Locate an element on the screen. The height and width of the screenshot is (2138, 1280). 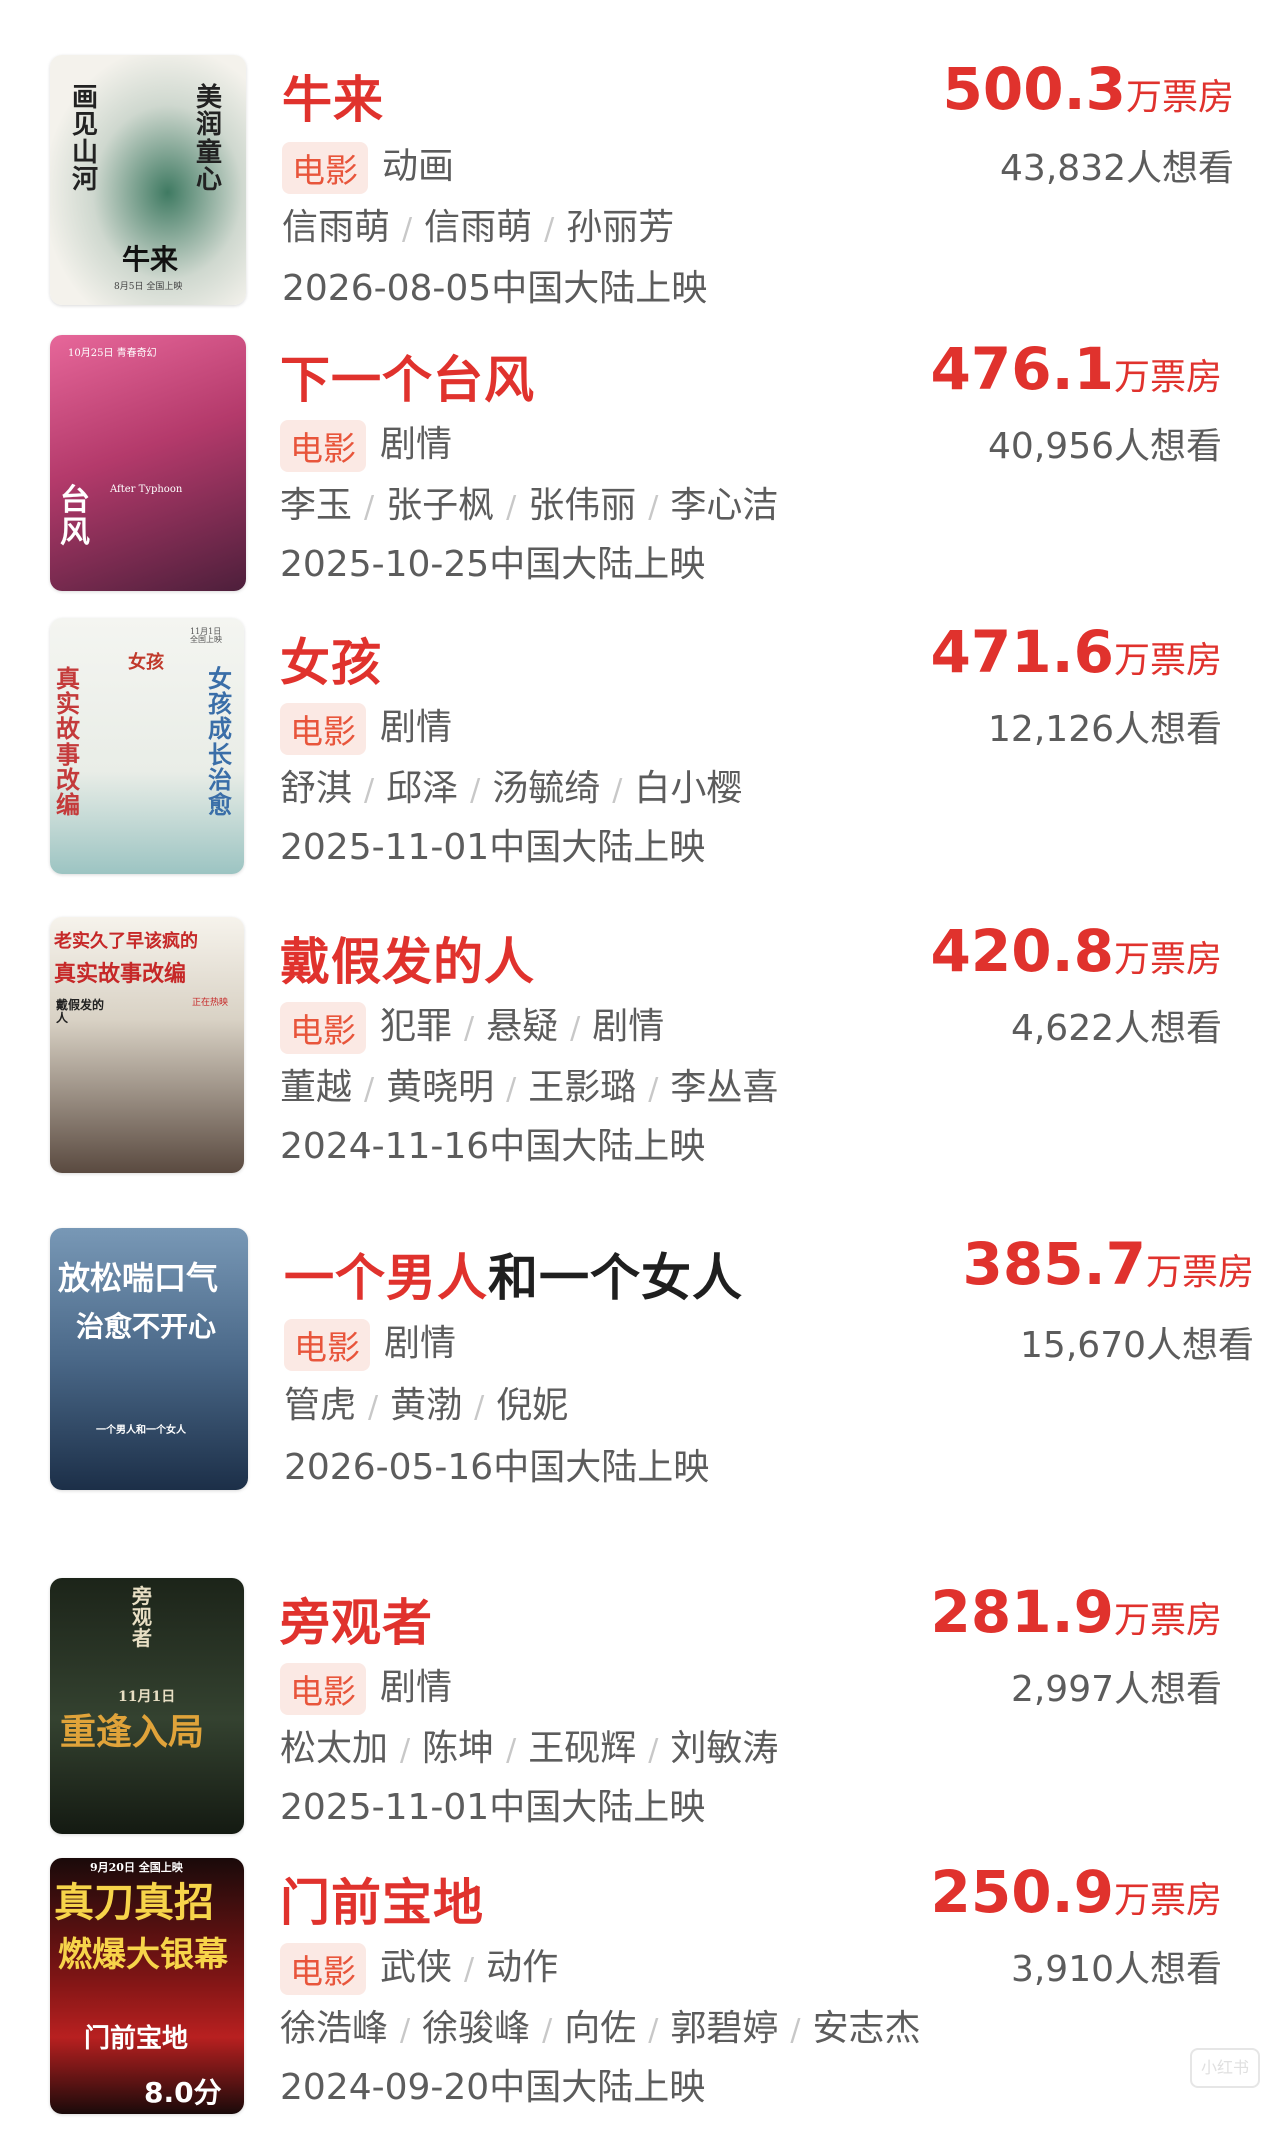
box-office: 385.7万票房 is located at coordinates (1108, 1264).